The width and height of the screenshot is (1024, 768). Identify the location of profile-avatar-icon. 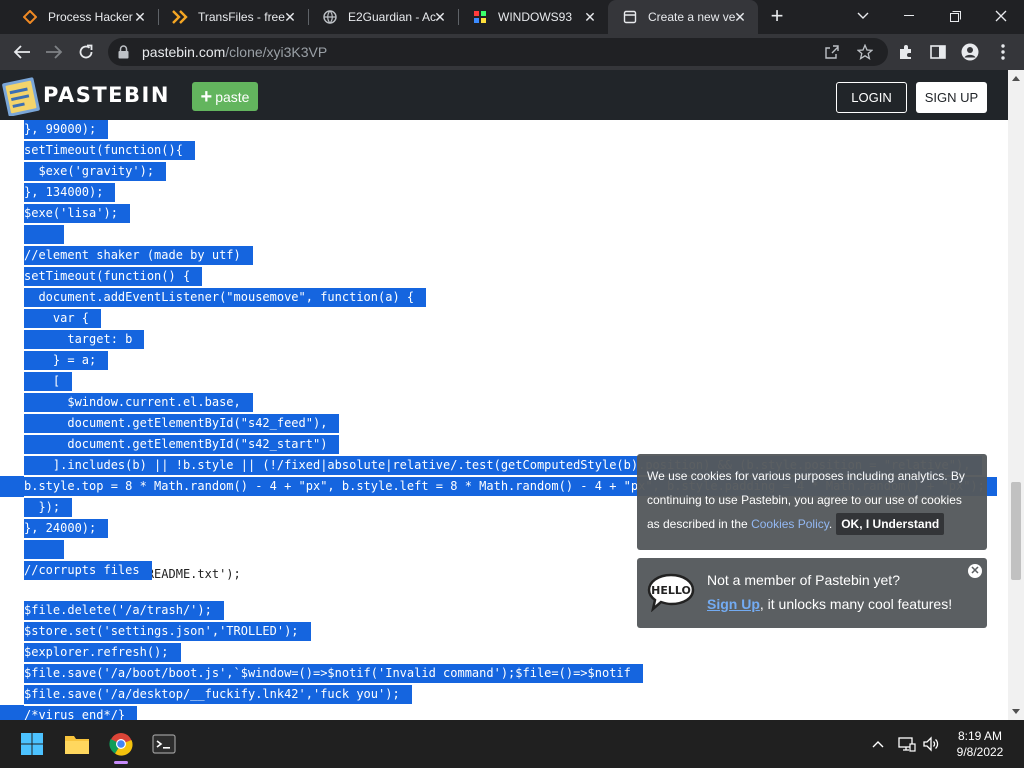
(970, 52).